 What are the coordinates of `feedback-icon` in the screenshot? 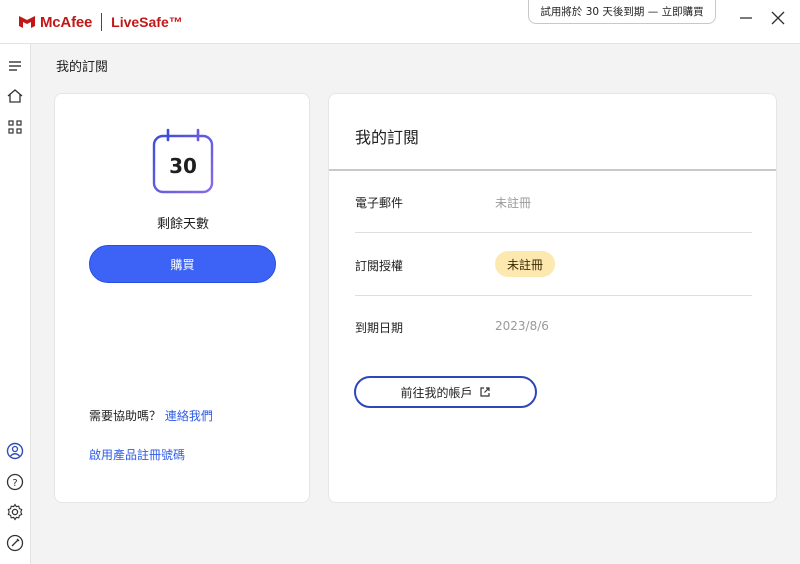 It's located at (15, 543).